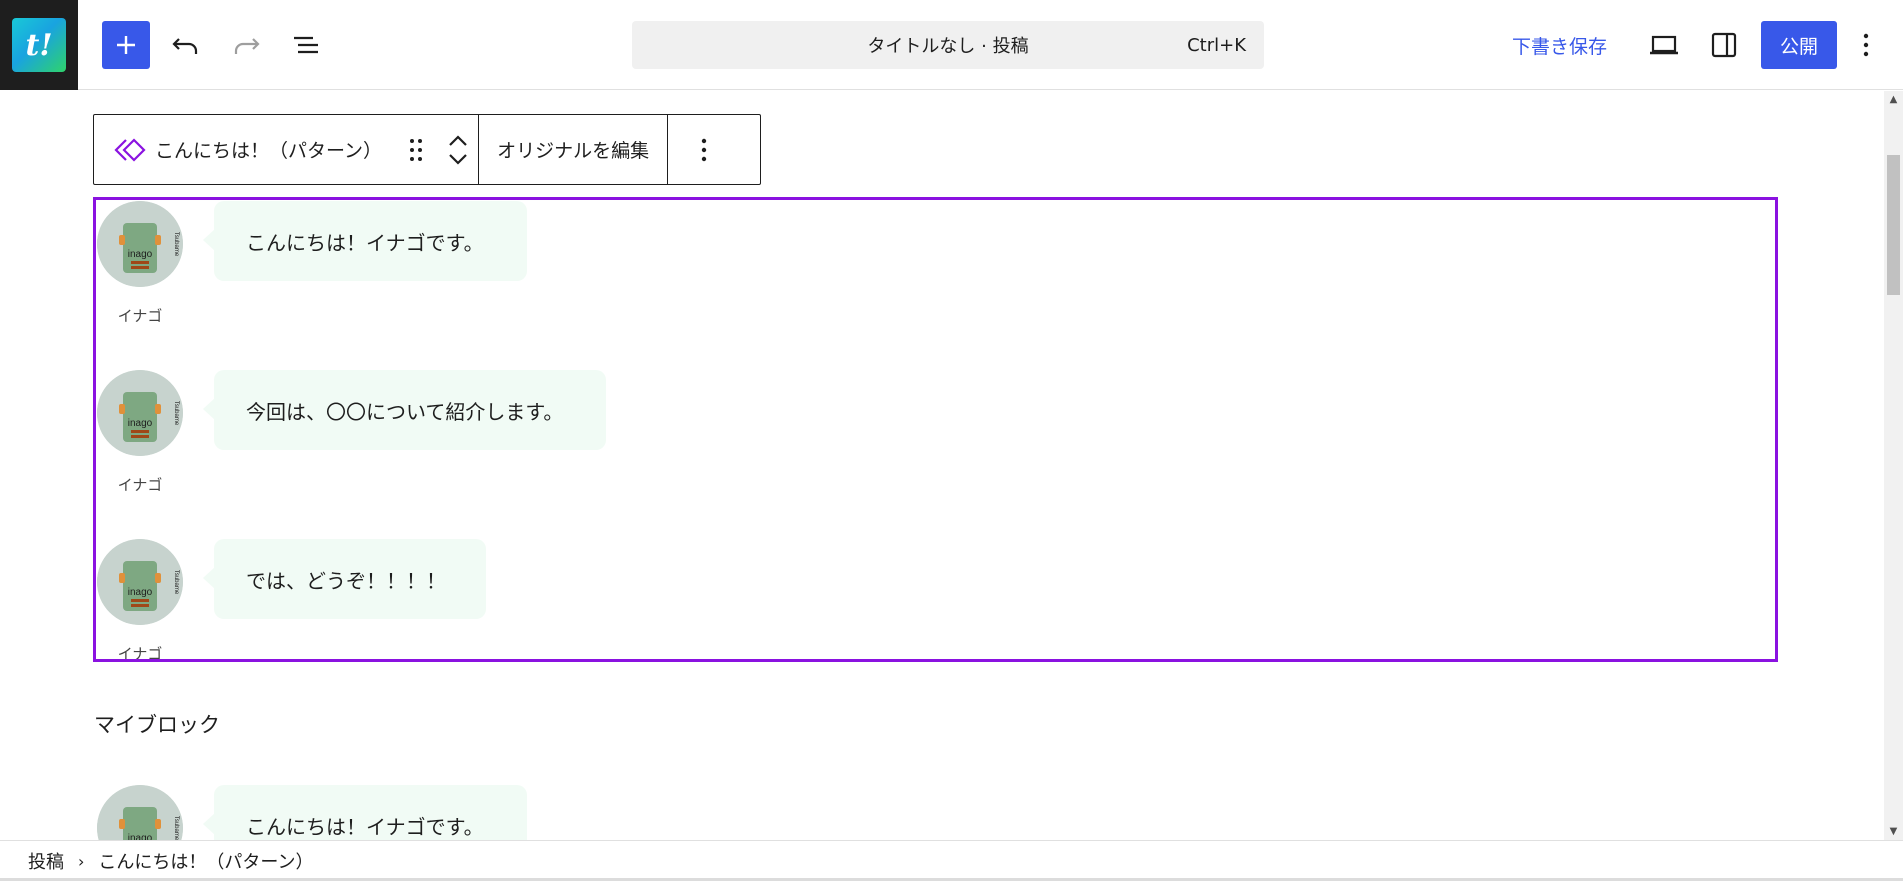  I want to click on site-logo-icon: t!, so click(39, 45).